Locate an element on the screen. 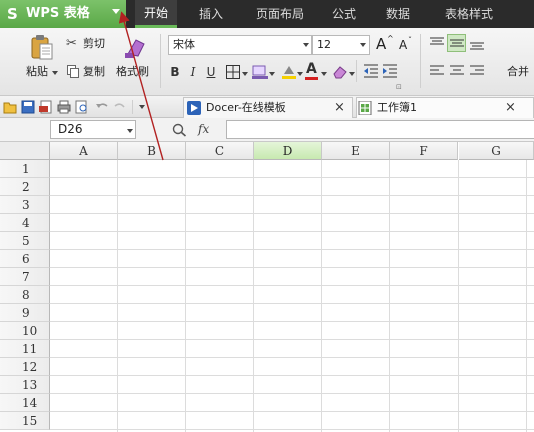  tab-formulas: 公式 is located at coordinates (344, 14).